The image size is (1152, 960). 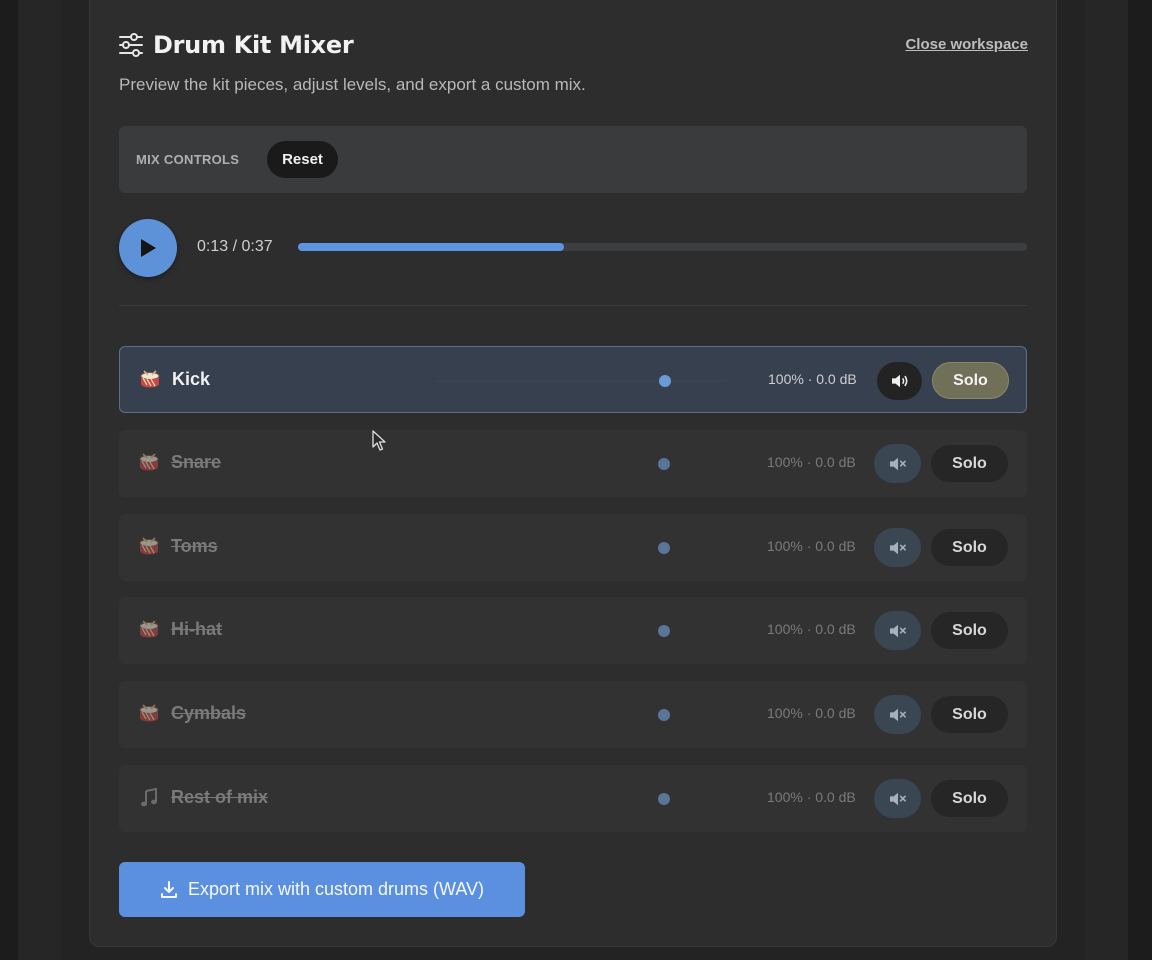 I want to click on mix-controls-bar: MIX CONTROLS Reset, so click(x=573, y=159).